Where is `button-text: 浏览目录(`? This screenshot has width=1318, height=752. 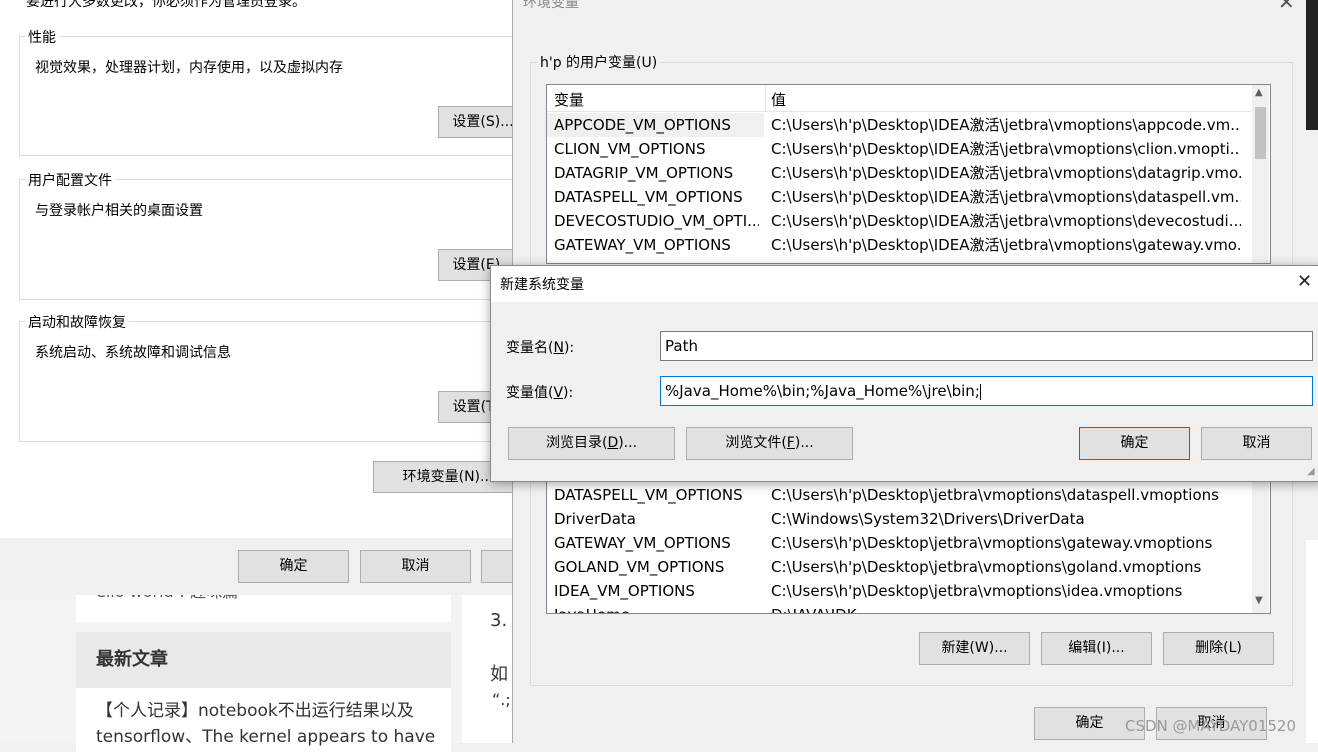
button-text: 浏览目录( is located at coordinates (576, 443).